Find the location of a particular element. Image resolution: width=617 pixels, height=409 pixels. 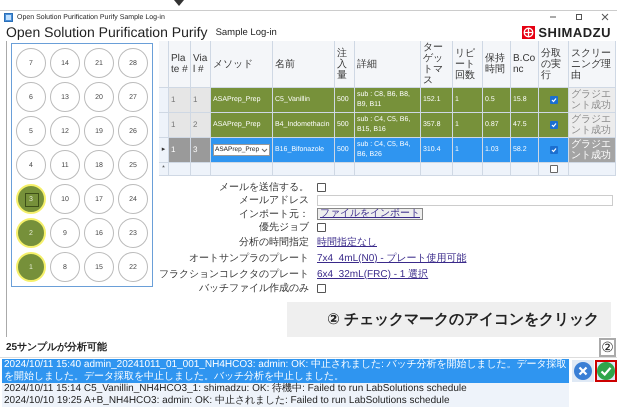

confirm-button is located at coordinates (606, 371).